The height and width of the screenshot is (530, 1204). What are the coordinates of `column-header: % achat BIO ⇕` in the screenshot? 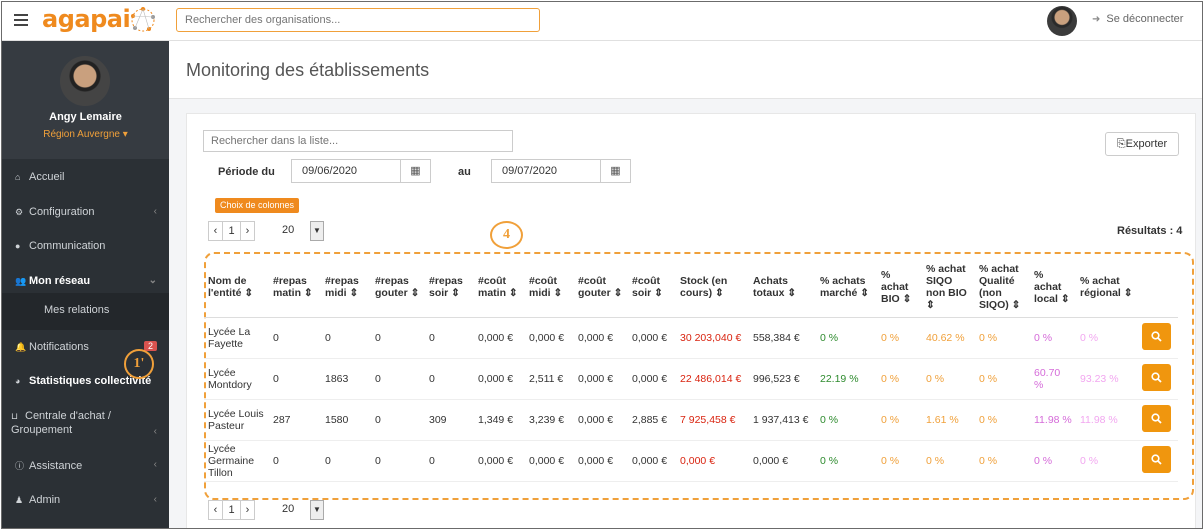 It's located at (899, 288).